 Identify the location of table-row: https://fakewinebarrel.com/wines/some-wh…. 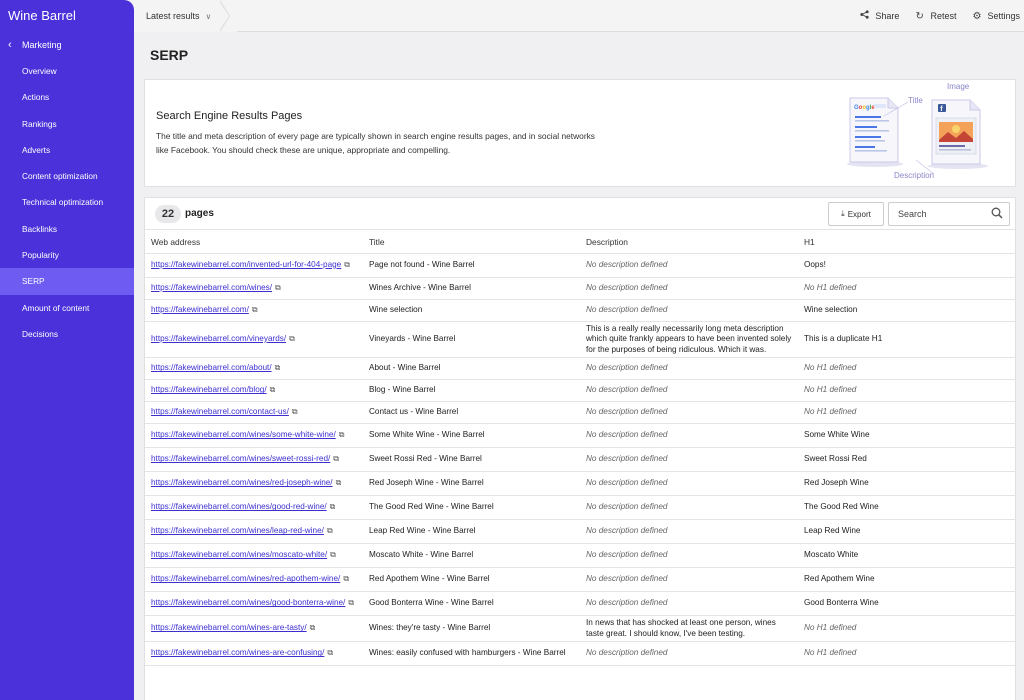
(581, 435).